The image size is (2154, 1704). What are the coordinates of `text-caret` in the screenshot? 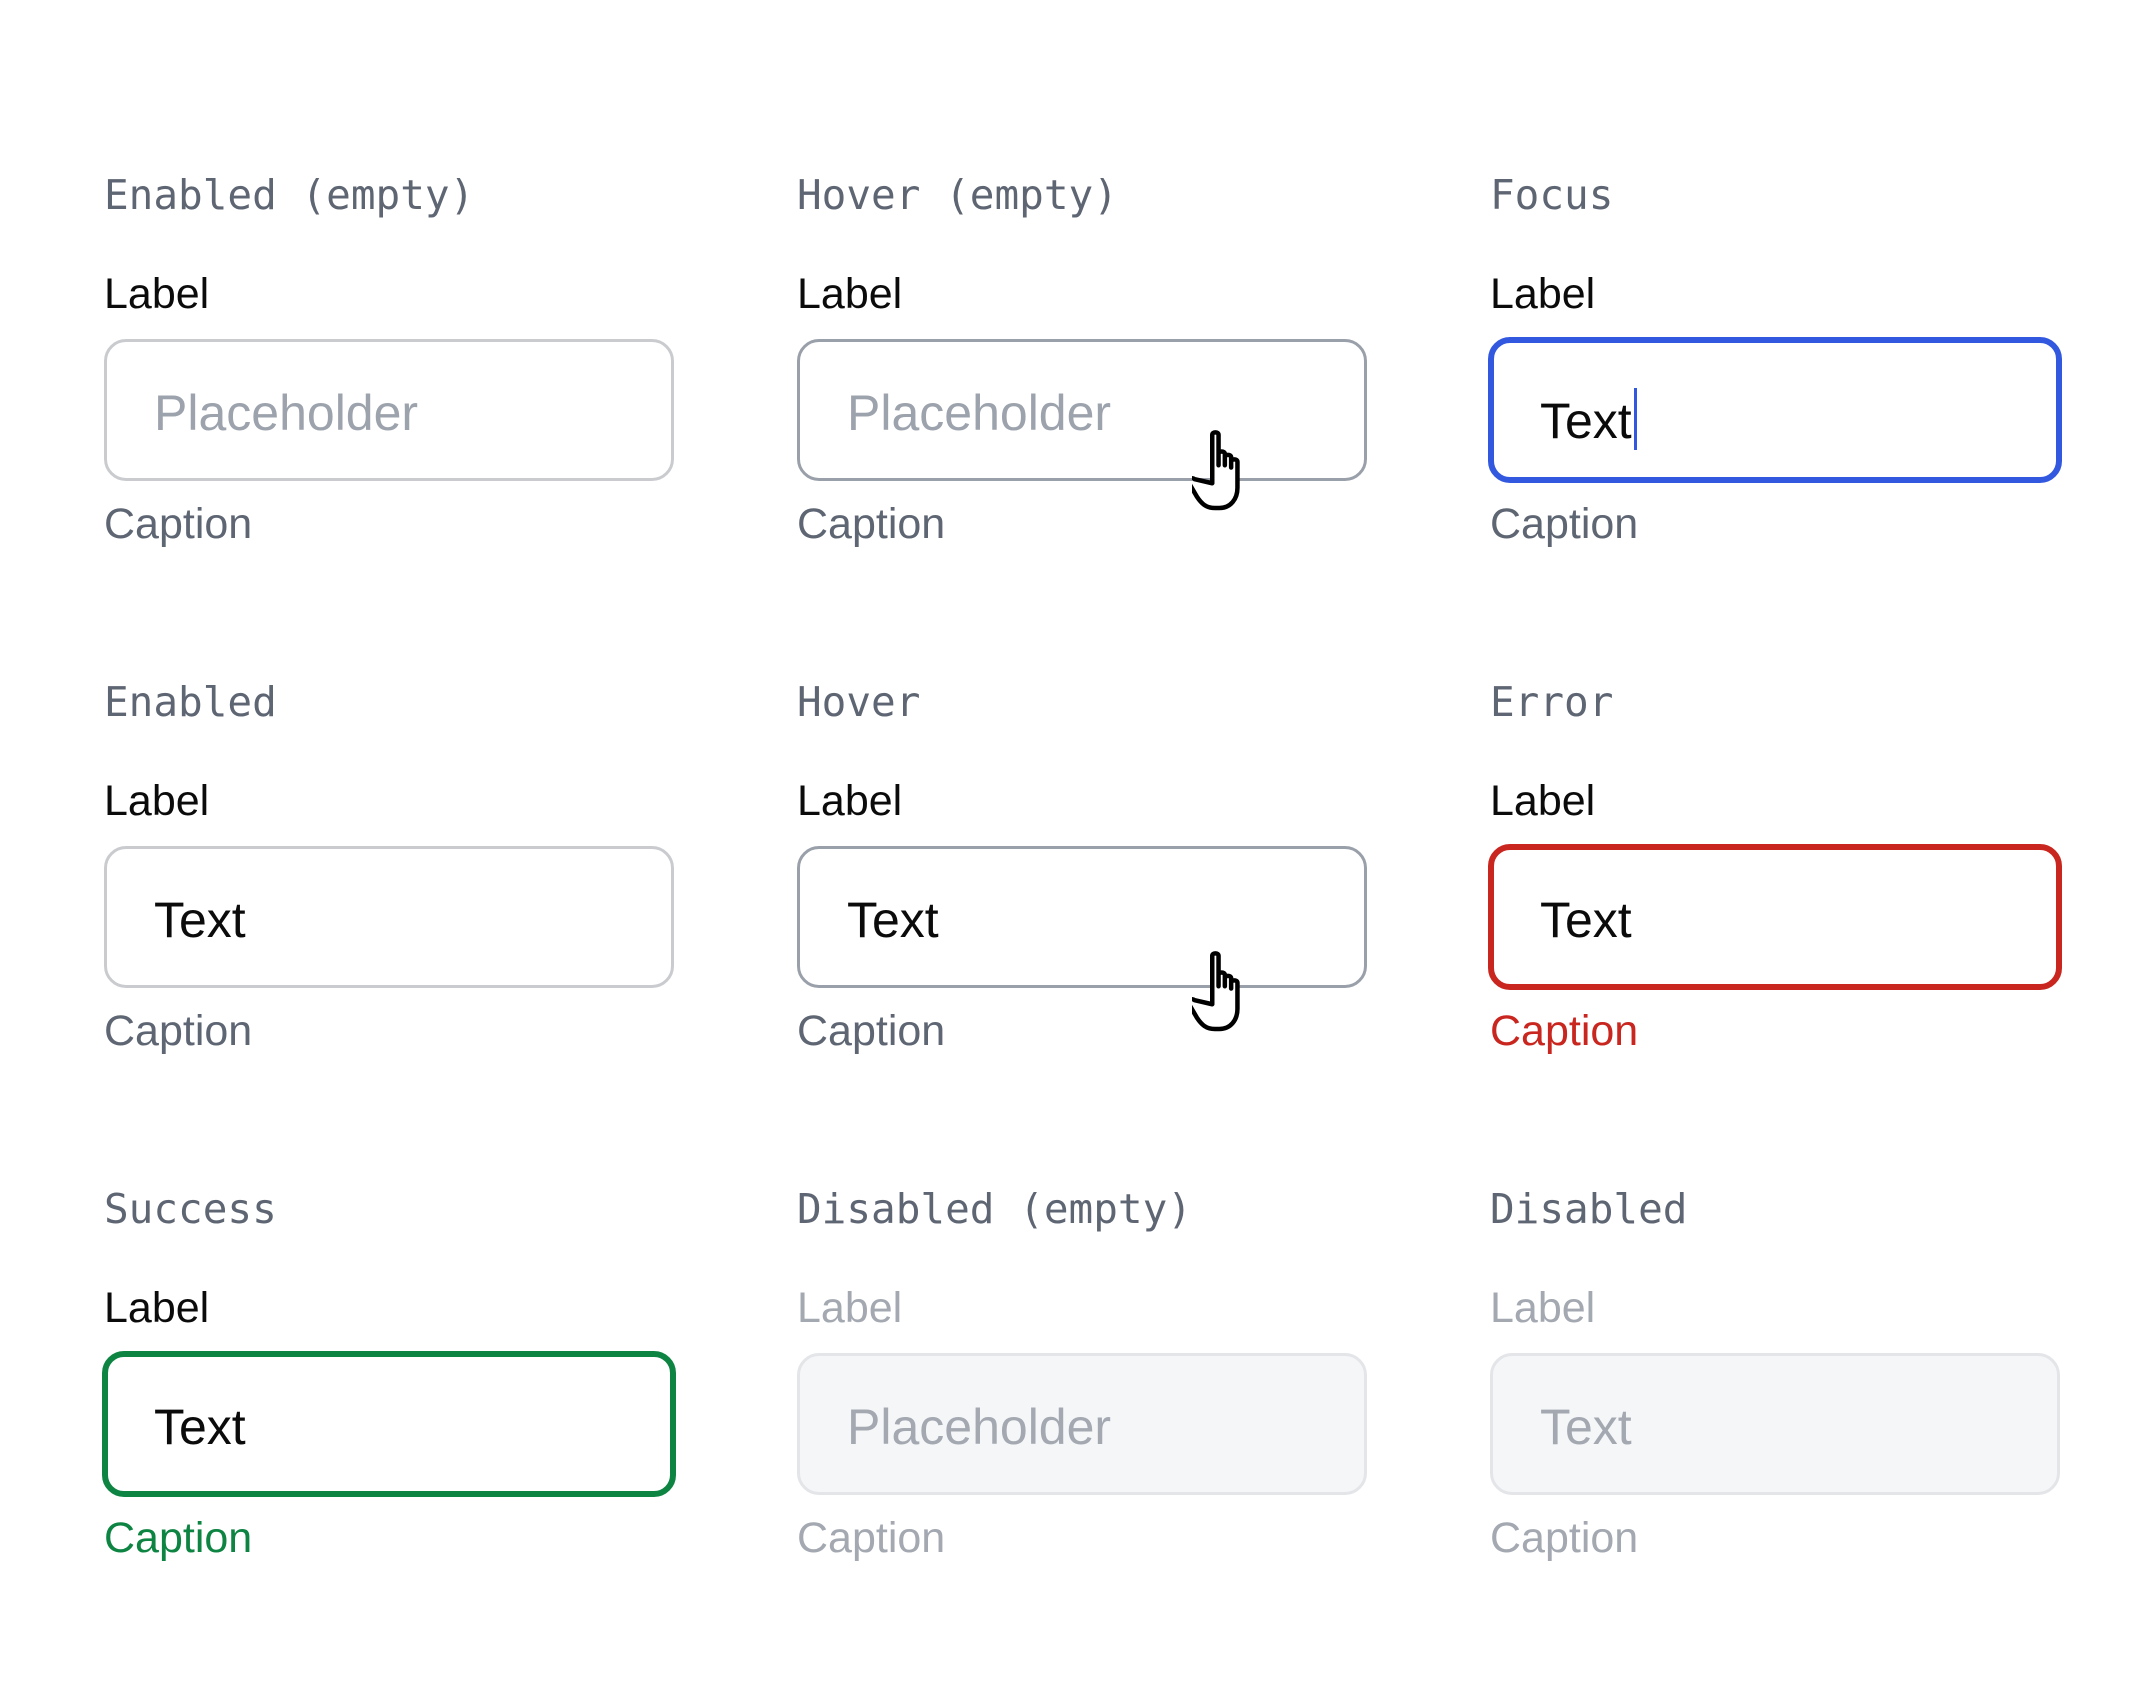 It's located at (1635, 419).